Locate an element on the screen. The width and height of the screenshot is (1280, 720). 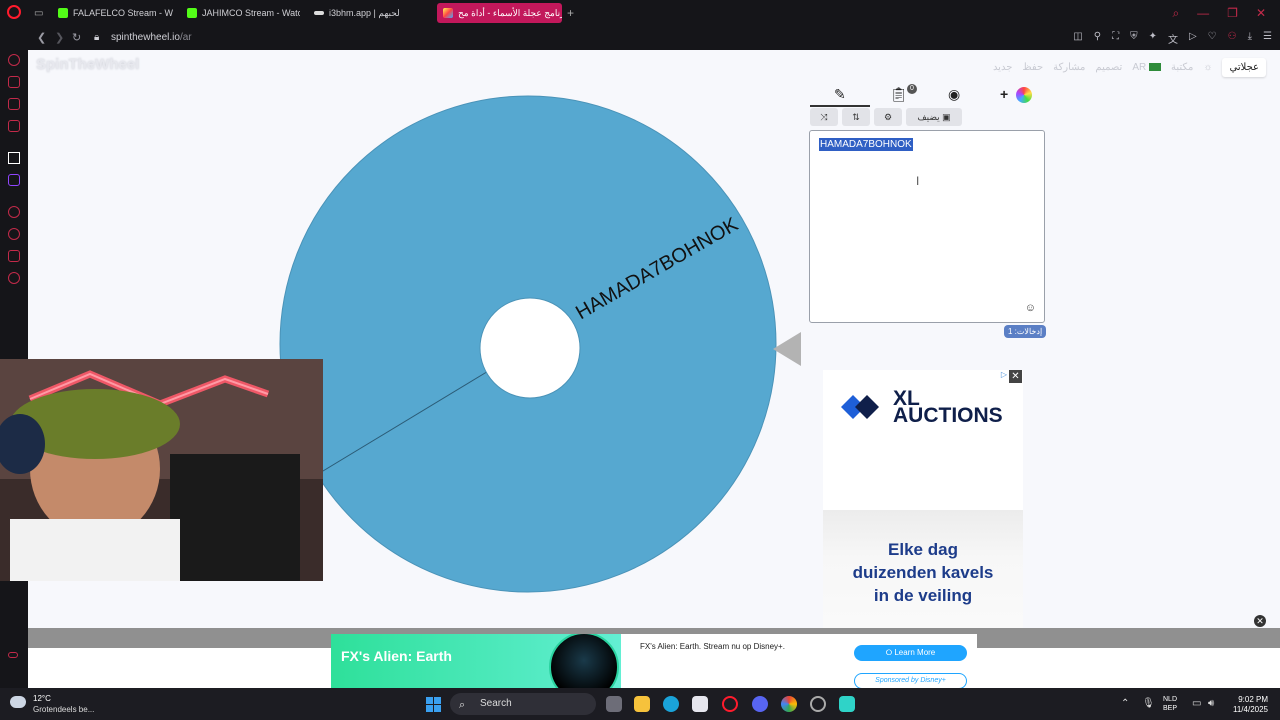
tab-falafelco: FALAFELCO Stream - Wat is located at coordinates (115, 13).